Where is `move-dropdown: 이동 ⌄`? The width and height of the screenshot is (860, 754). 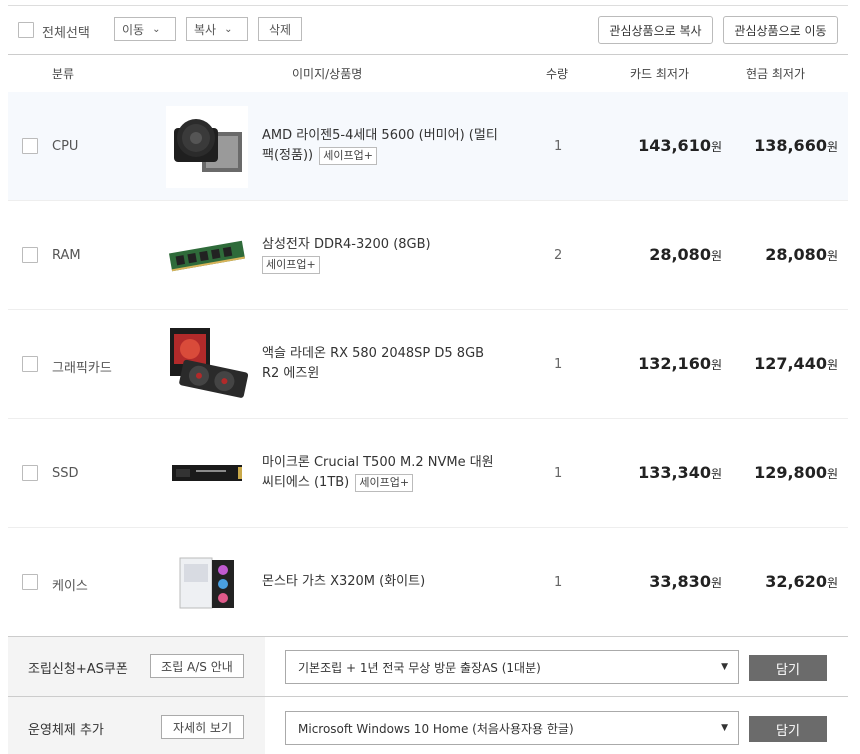
move-dropdown: 이동 ⌄ is located at coordinates (145, 29).